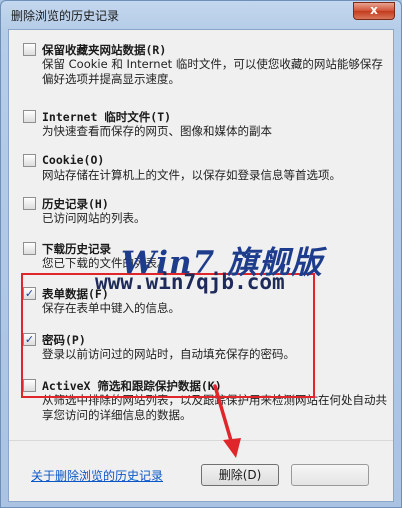 This screenshot has width=402, height=508. I want to click on close-button: x, so click(374, 11).